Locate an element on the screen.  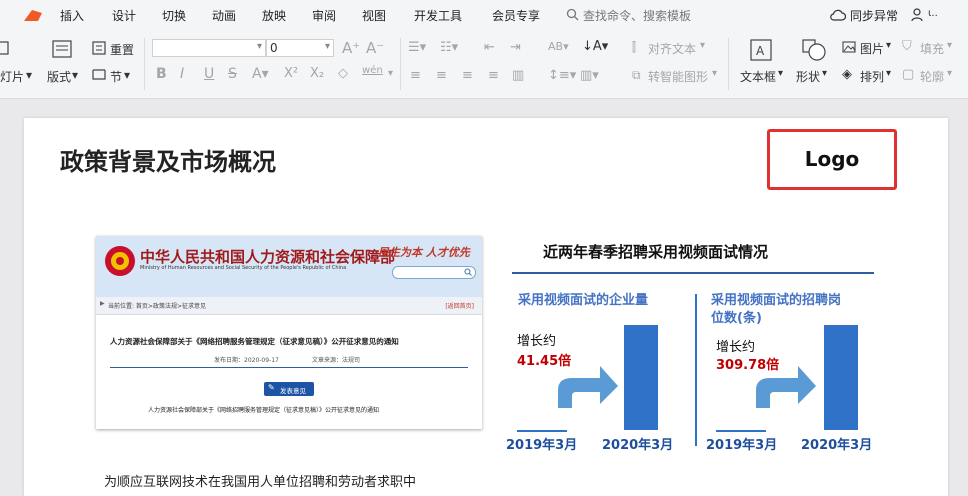
bold-icon: B is located at coordinates (161, 74).